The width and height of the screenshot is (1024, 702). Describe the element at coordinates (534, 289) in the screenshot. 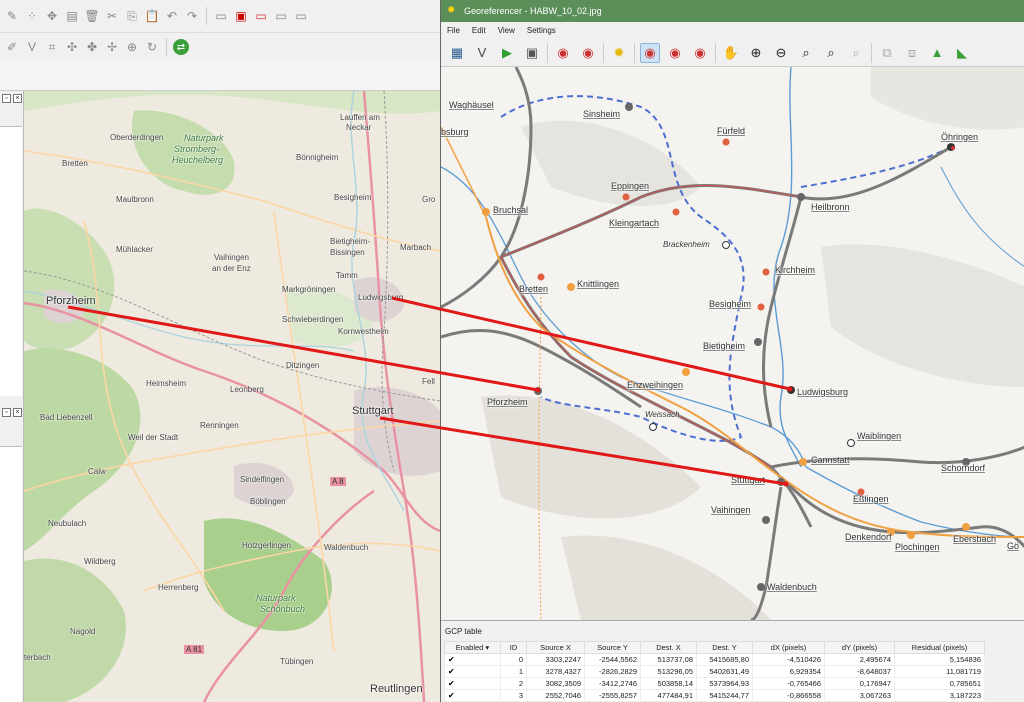

I see `map-place-label: Bretten` at that location.